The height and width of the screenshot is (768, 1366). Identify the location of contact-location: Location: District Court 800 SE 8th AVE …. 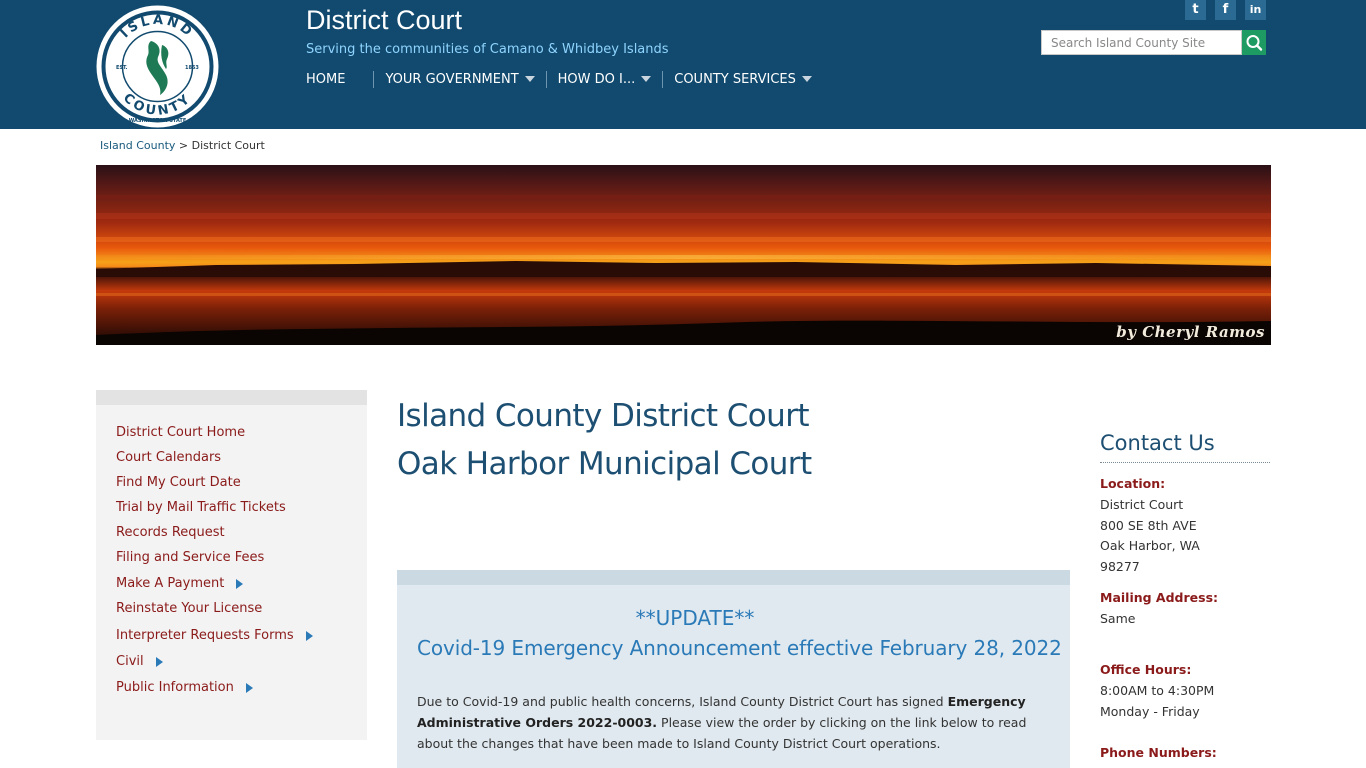
(1150, 526).